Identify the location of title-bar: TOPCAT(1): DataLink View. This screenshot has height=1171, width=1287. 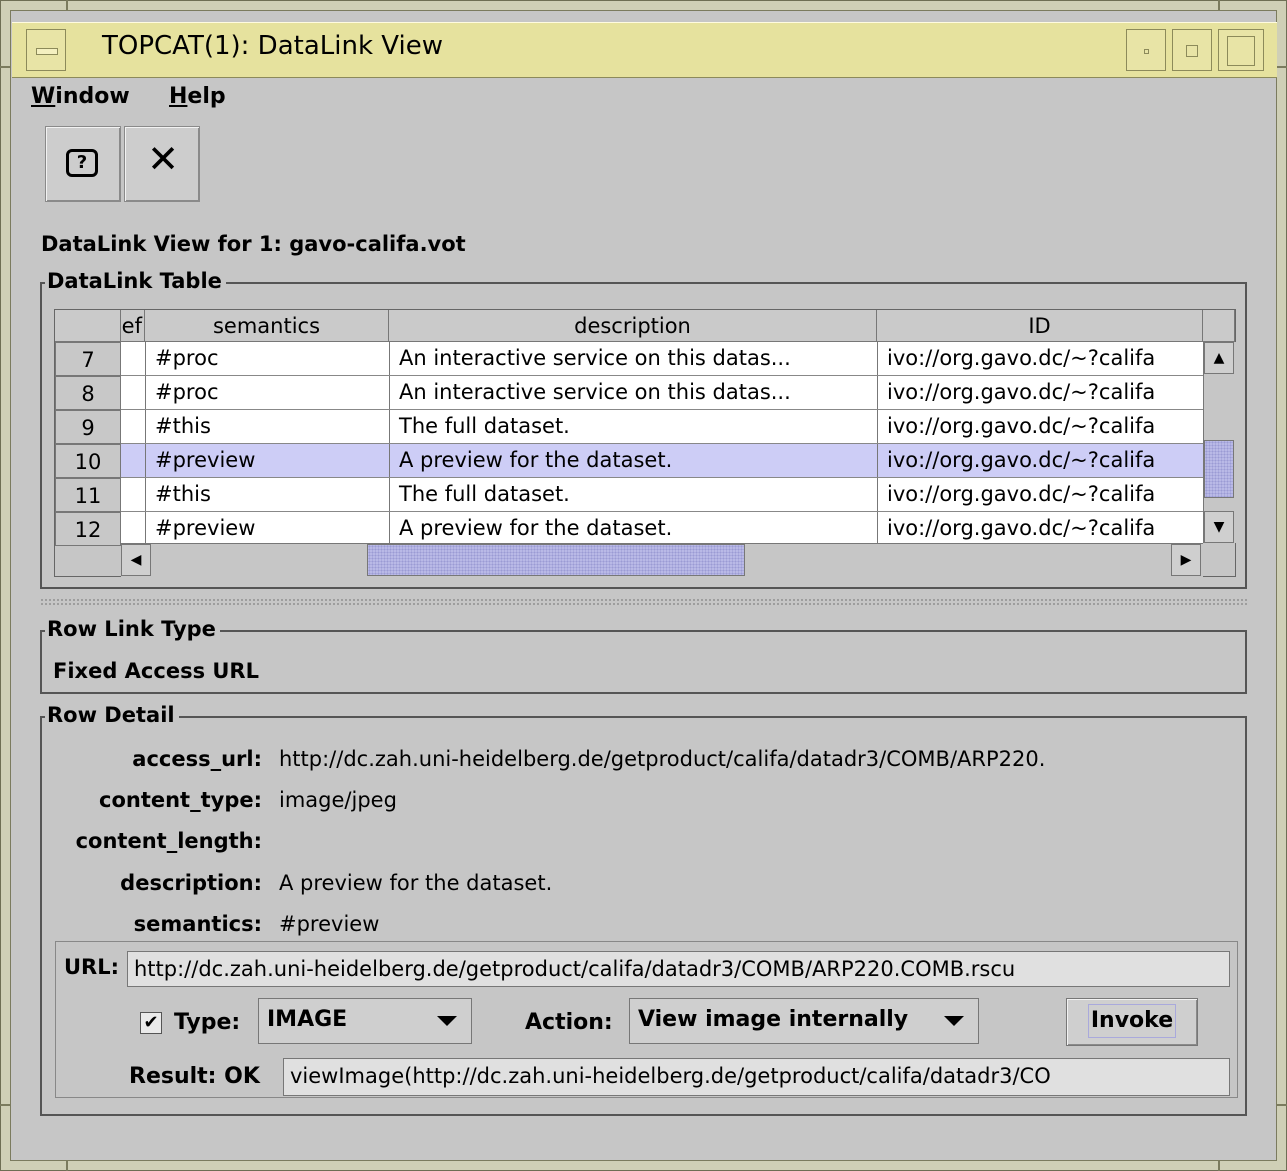
(644, 50).